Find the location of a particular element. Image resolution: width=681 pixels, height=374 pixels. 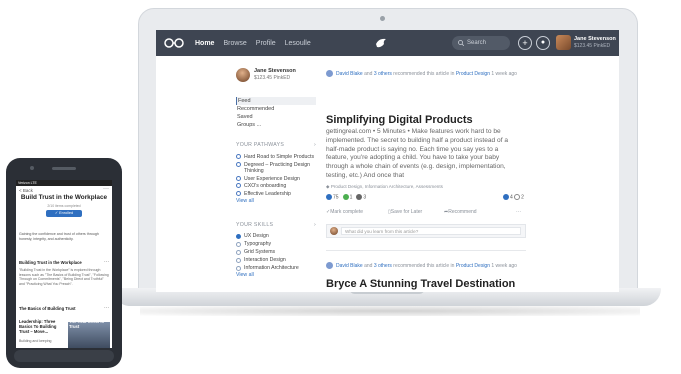

chevron-right-icon: › is located at coordinates (314, 145).